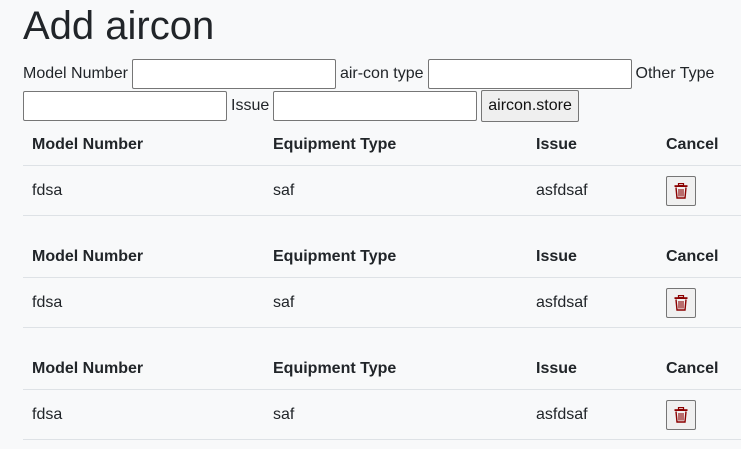 Image resolution: width=741 pixels, height=449 pixels. What do you see at coordinates (75, 73) in the screenshot?
I see `model-number-label: Model Number` at bounding box center [75, 73].